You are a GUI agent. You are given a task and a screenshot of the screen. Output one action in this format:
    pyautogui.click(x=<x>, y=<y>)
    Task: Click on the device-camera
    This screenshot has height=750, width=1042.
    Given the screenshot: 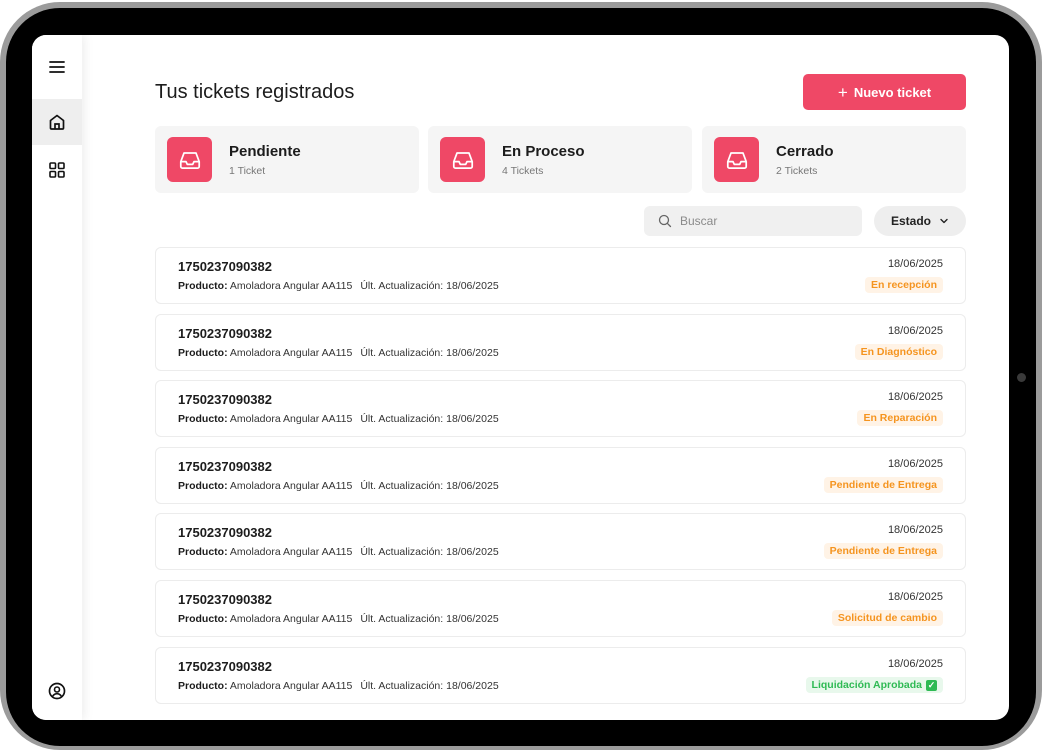 What is the action you would take?
    pyautogui.click(x=1021, y=377)
    